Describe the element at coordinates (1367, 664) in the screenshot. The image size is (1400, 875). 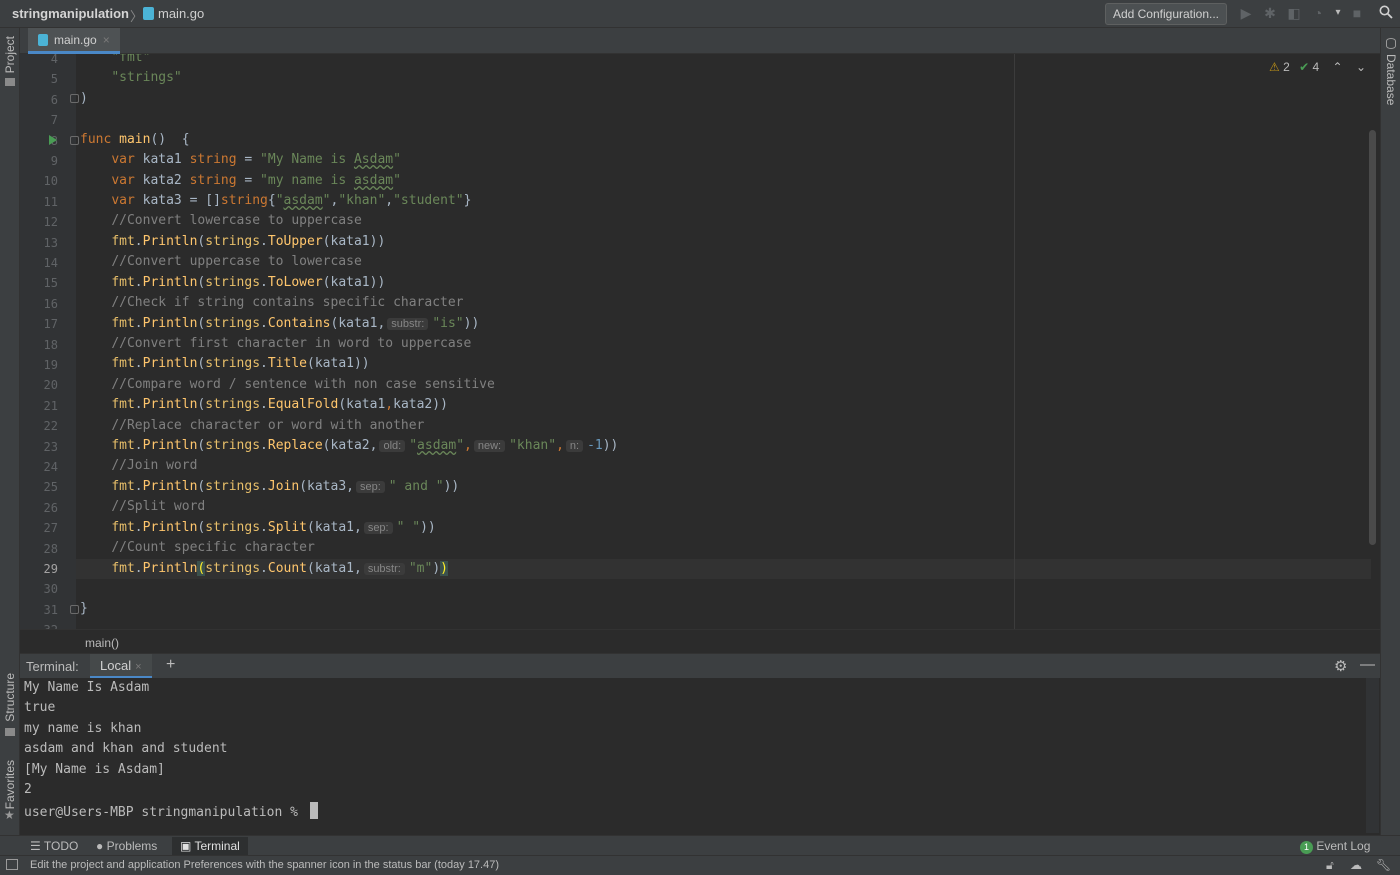
I see `minimize-icon: —` at that location.